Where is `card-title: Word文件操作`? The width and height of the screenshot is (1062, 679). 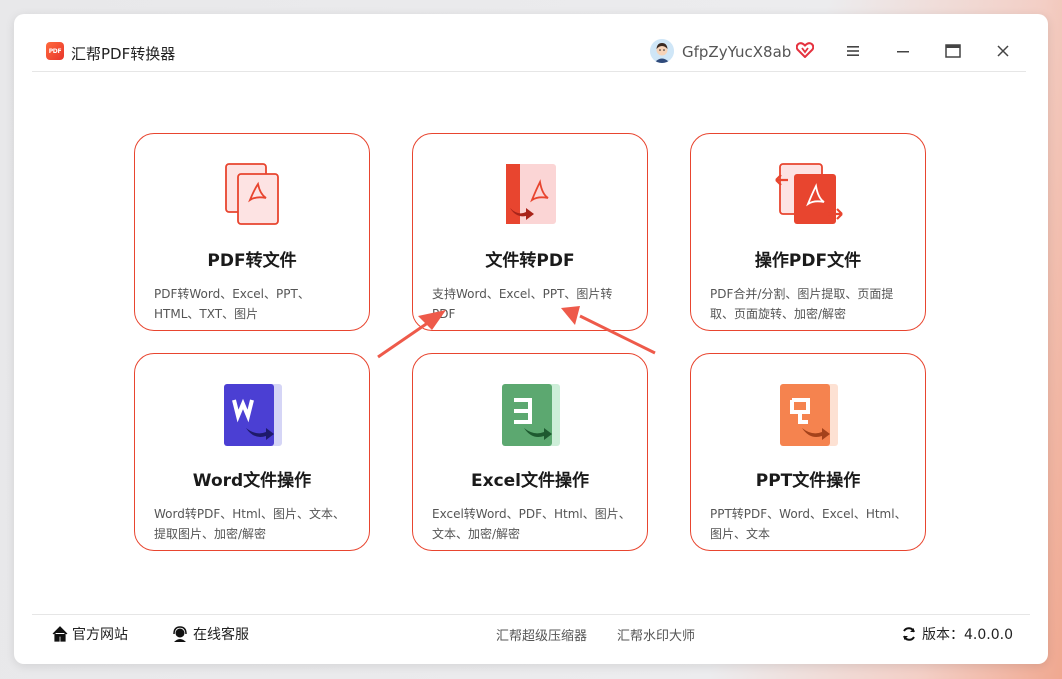
card-title: Word文件操作 is located at coordinates (252, 481).